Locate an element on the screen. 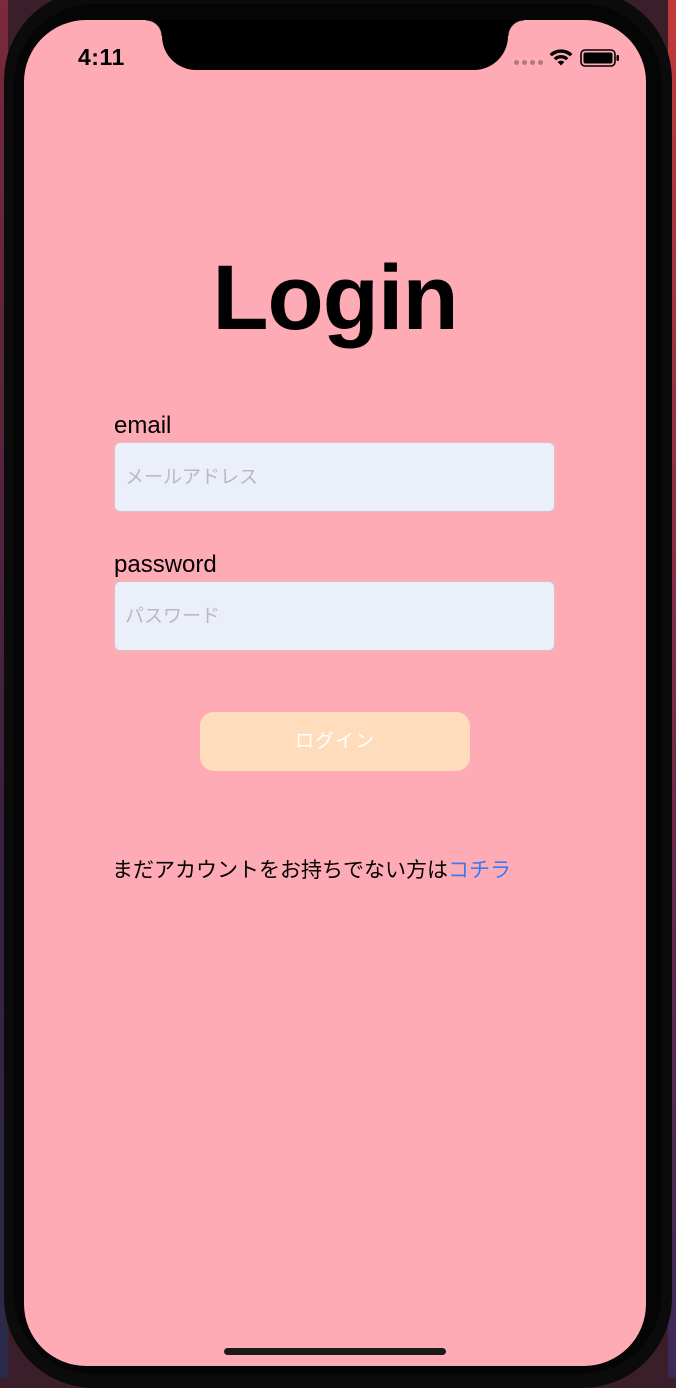 This screenshot has width=676, height=1388. login-button: ログイン is located at coordinates (335, 741).